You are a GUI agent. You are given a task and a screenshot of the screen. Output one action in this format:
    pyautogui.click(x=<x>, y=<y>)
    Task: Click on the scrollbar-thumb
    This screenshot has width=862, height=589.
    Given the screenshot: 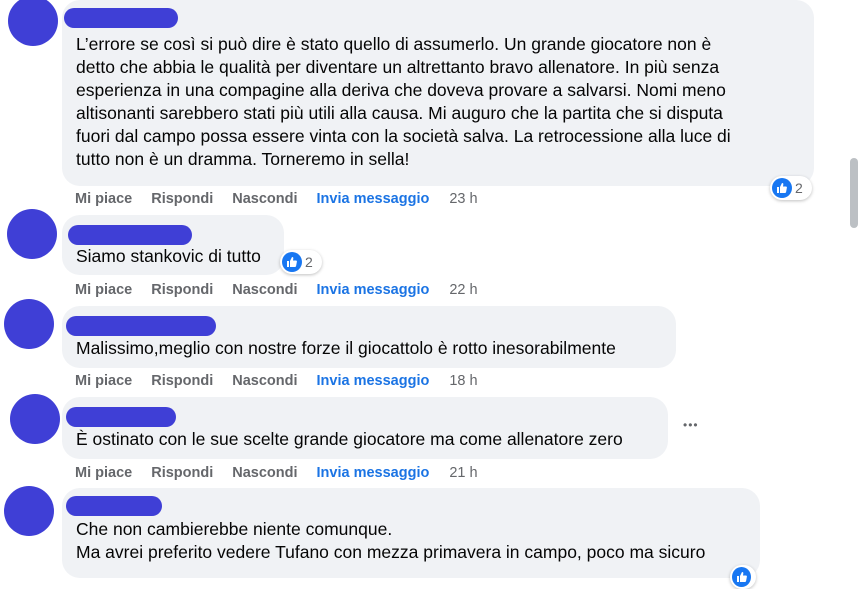 What is the action you would take?
    pyautogui.click(x=854, y=193)
    